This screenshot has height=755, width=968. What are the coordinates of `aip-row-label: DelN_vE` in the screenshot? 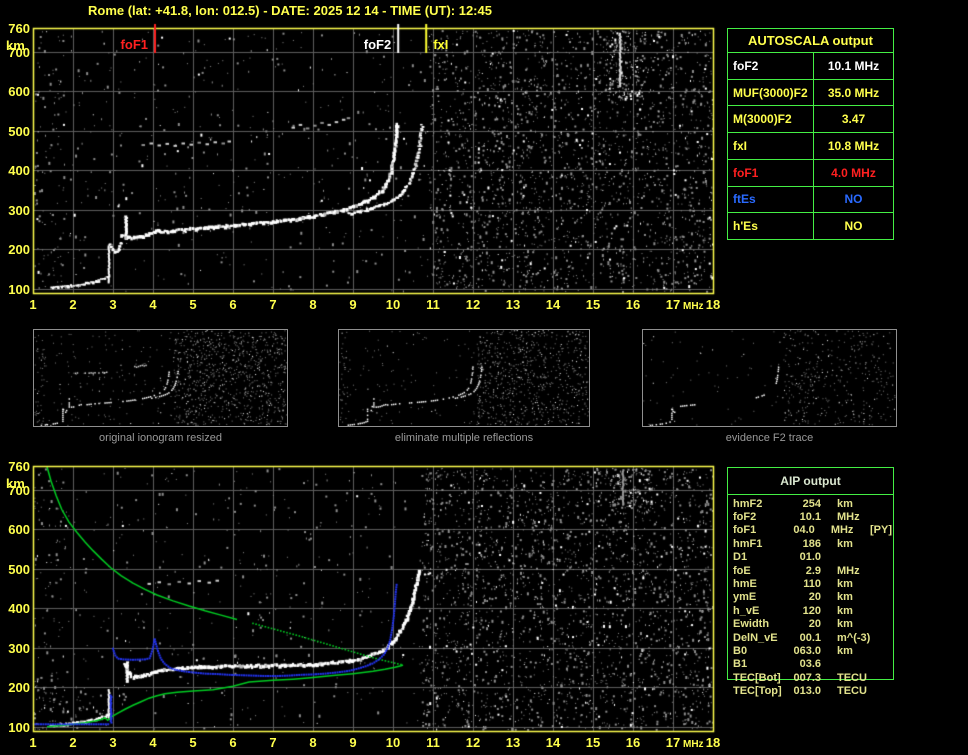 It's located at (755, 637).